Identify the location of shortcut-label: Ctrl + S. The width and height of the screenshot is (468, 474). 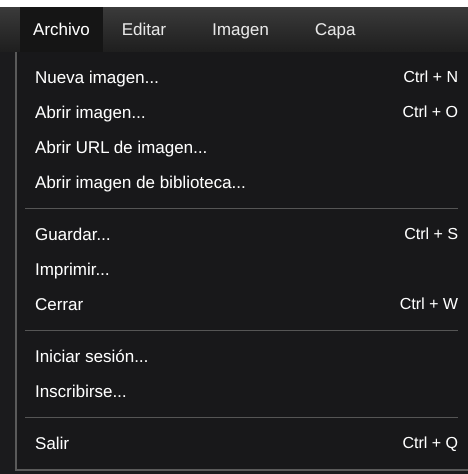
(431, 234).